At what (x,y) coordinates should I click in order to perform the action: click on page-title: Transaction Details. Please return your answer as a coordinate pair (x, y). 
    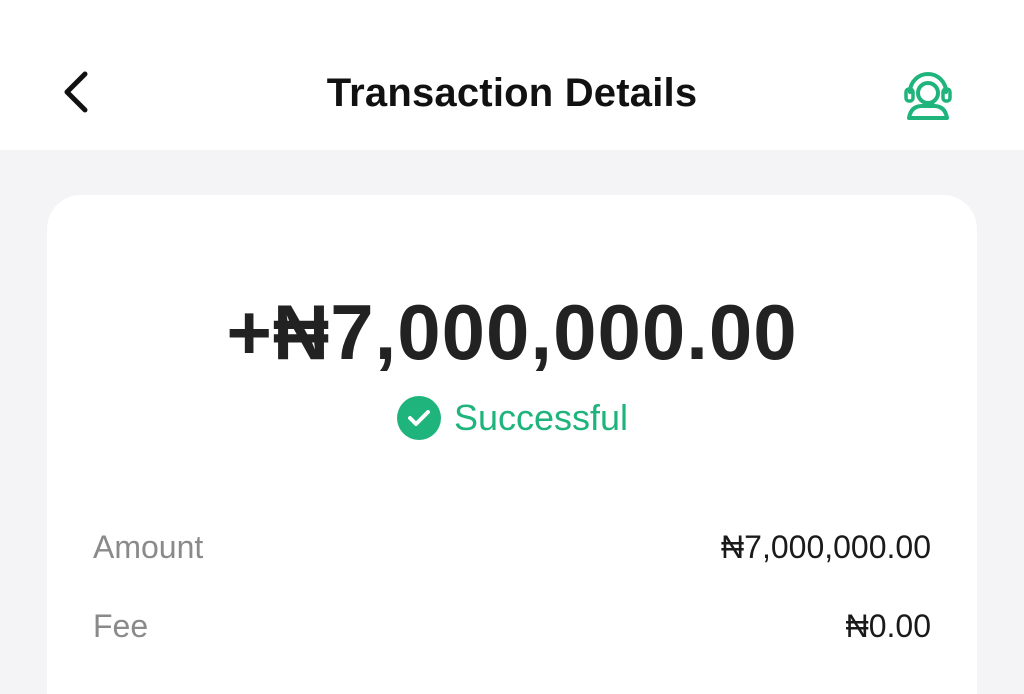
    Looking at the image, I should click on (512, 93).